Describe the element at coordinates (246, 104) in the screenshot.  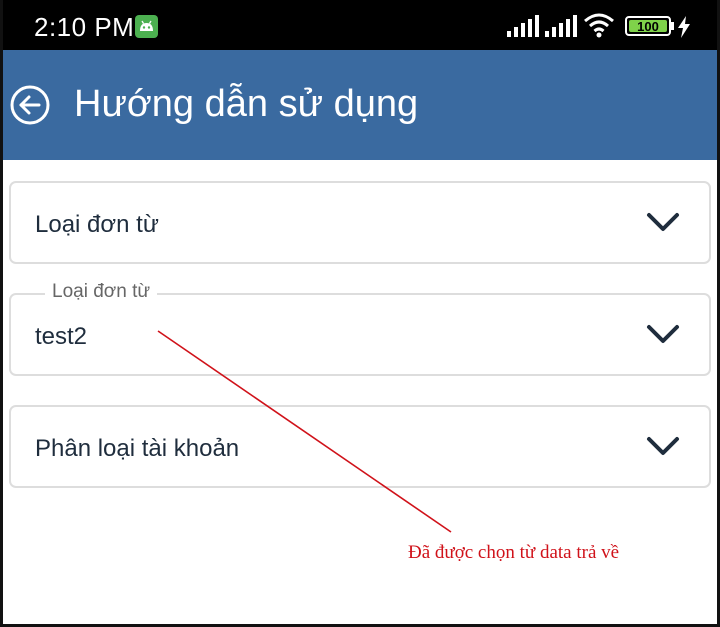
I see `page-title: Hướng dẫn sử dụng` at that location.